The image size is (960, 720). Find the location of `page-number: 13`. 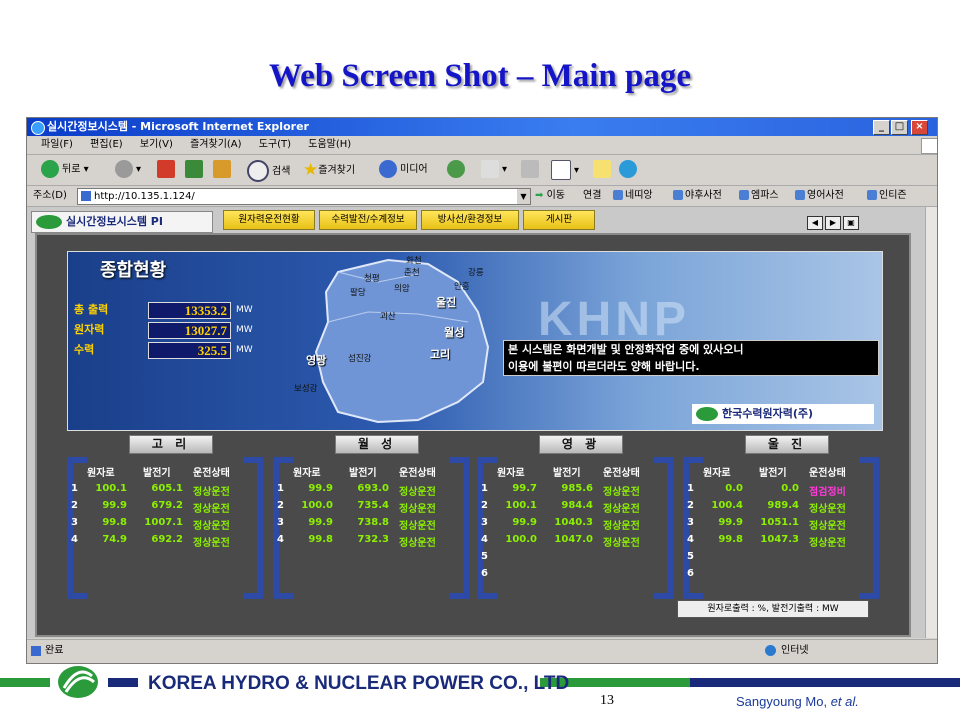

page-number: 13 is located at coordinates (607, 700).